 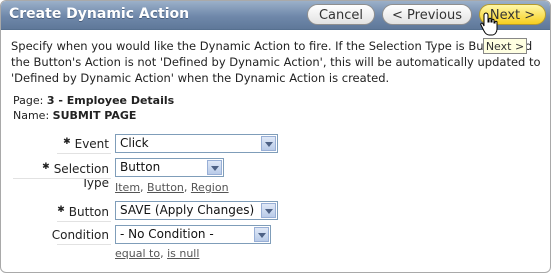 I want to click on selection-type-label: ✱ Selection Type, so click(x=75, y=176).